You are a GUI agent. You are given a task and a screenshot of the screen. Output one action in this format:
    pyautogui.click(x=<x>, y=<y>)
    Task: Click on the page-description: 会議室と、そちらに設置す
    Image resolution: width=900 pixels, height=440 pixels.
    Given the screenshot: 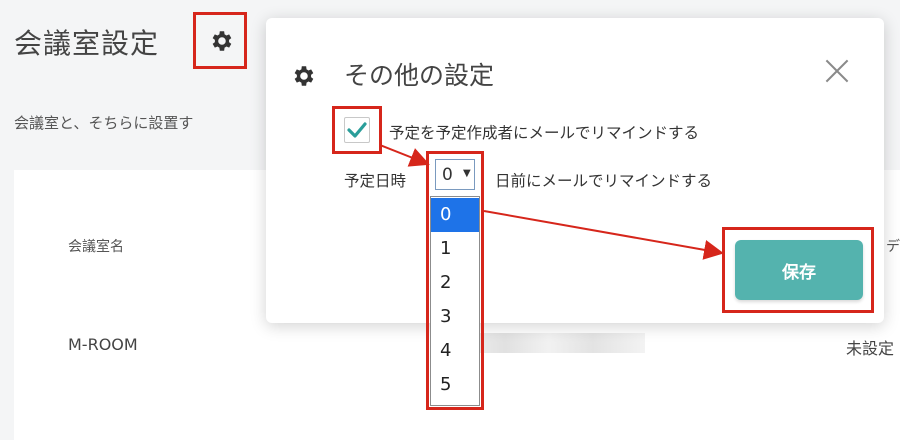 What is the action you would take?
    pyautogui.click(x=104, y=123)
    